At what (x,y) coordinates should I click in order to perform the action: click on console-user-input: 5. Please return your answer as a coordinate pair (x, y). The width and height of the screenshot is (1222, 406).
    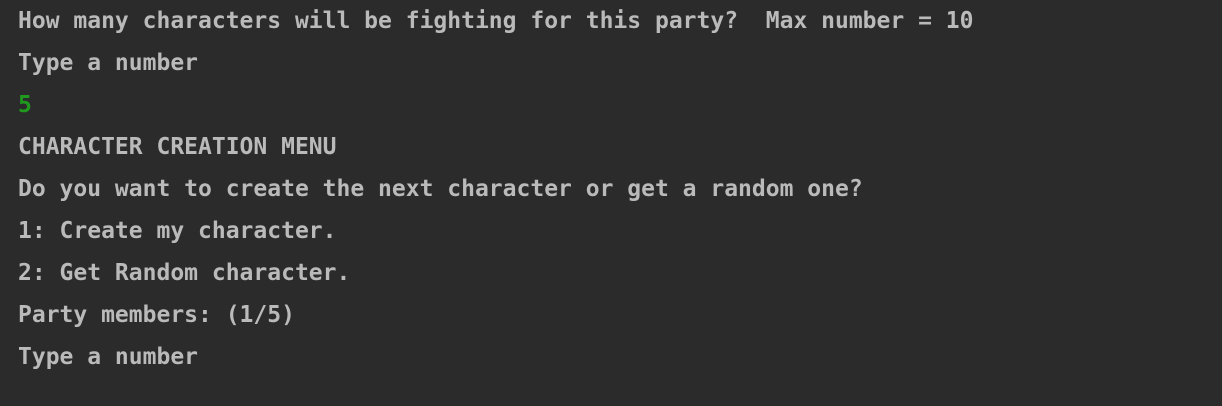
    Looking at the image, I should click on (25, 105).